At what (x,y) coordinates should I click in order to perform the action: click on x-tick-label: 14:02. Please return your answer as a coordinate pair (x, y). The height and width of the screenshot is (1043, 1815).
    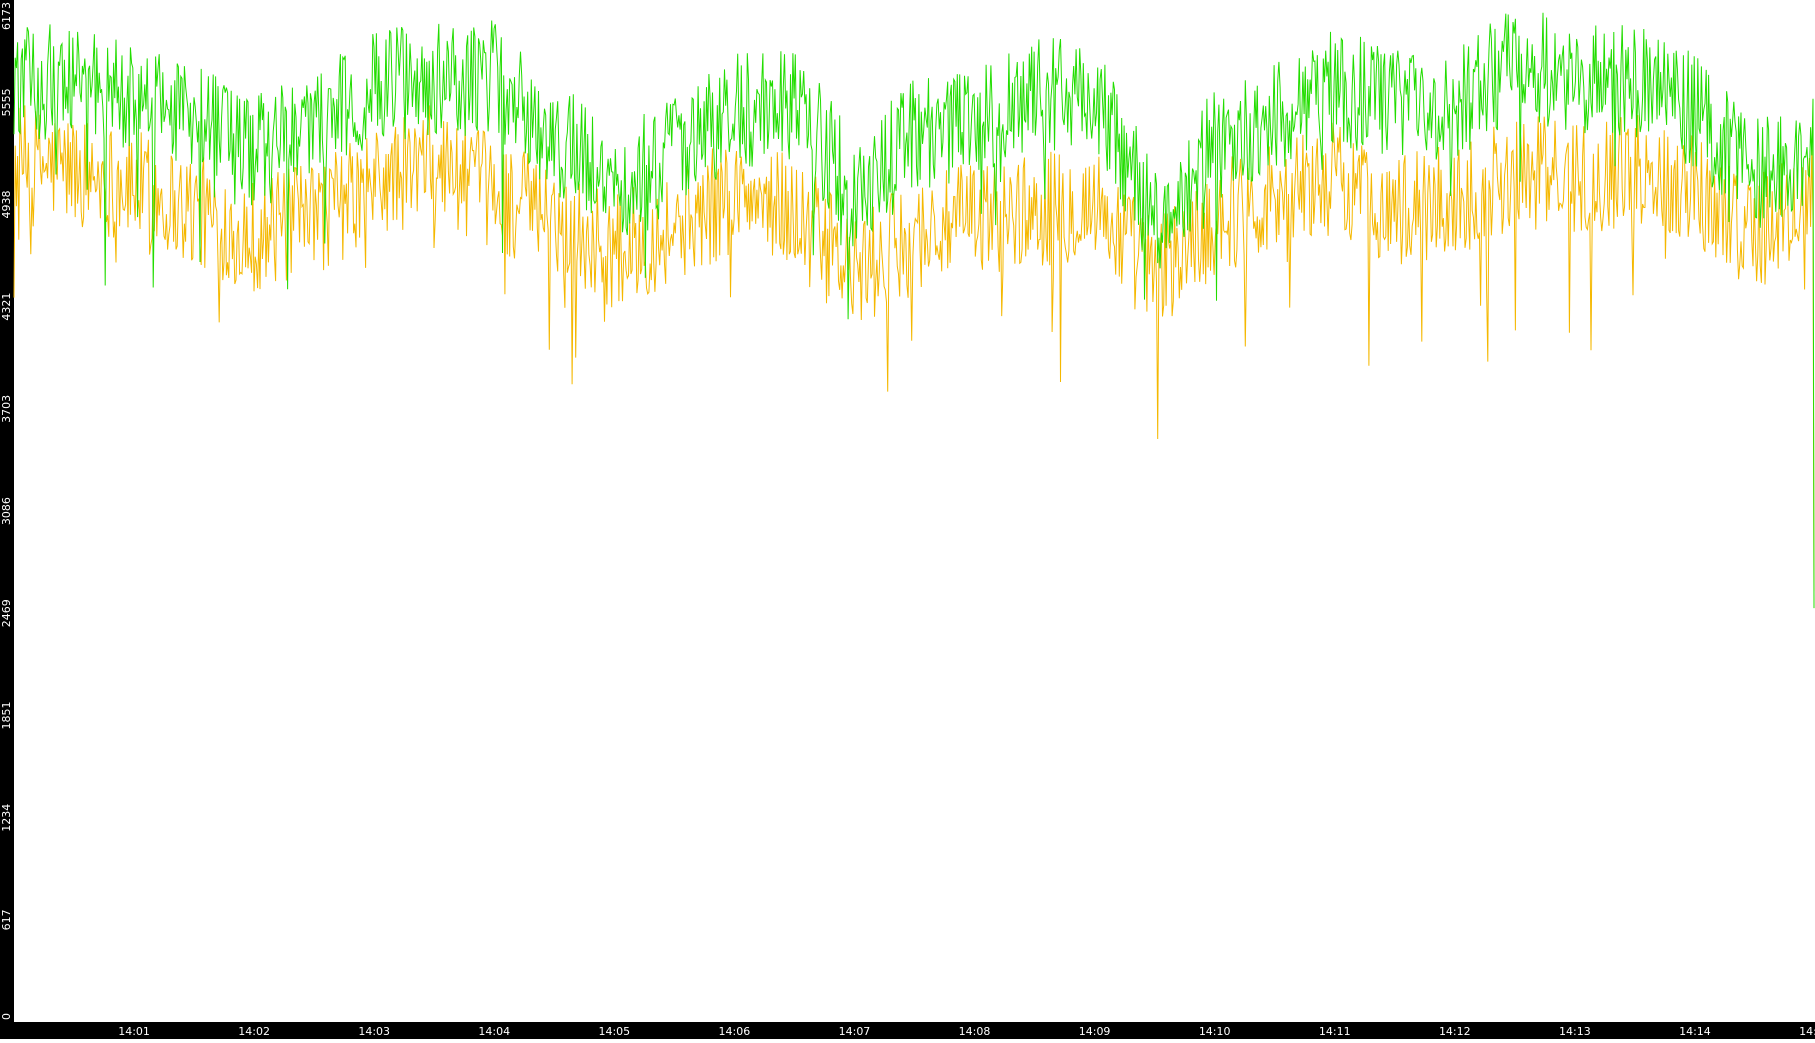
    Looking at the image, I should click on (254, 1031).